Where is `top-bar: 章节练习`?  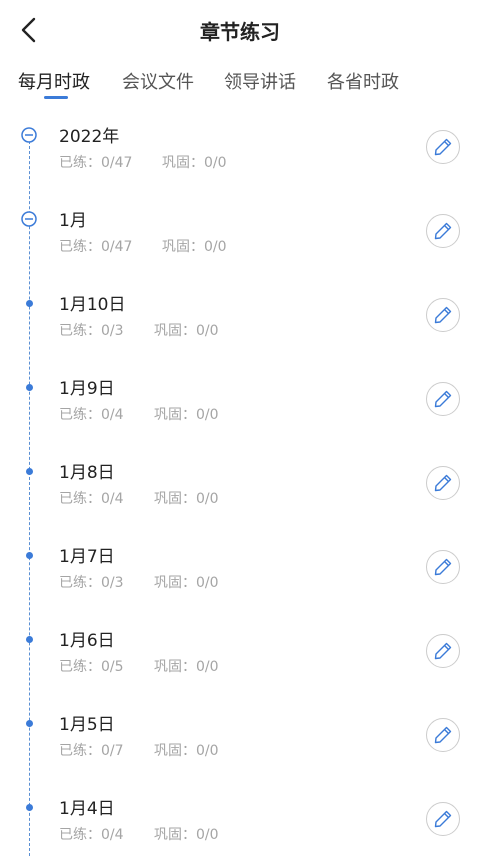
top-bar: 章节练习 is located at coordinates (240, 30).